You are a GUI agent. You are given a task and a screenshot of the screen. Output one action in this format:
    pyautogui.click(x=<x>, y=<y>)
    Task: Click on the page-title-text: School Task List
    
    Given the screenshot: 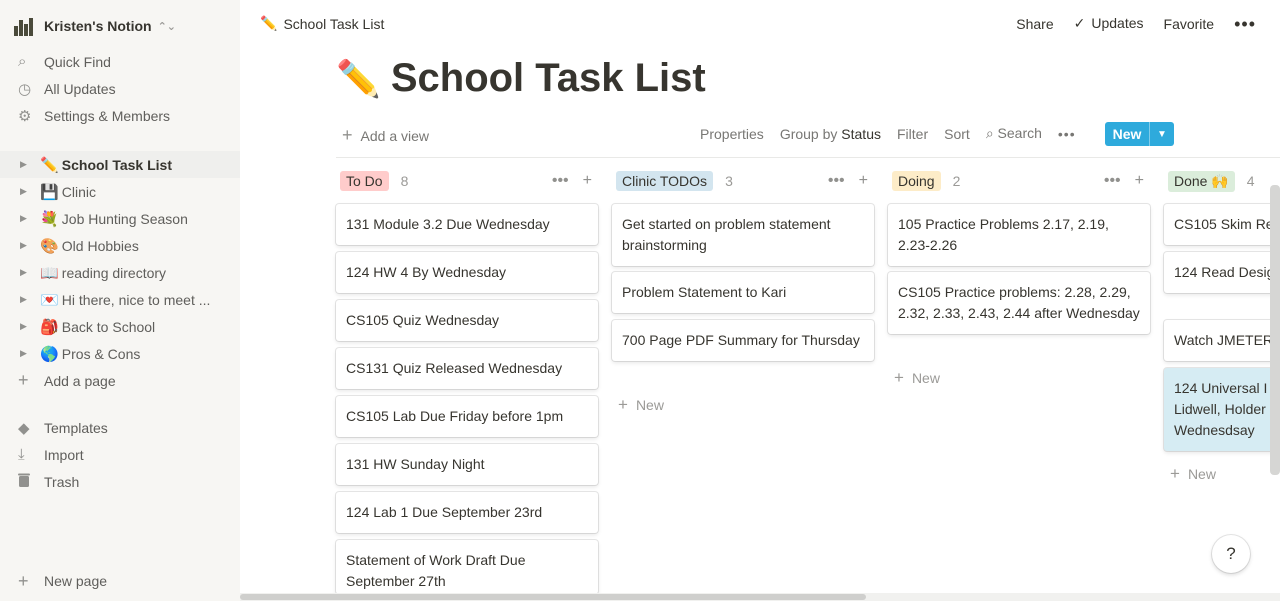 What is the action you would take?
    pyautogui.click(x=548, y=78)
    